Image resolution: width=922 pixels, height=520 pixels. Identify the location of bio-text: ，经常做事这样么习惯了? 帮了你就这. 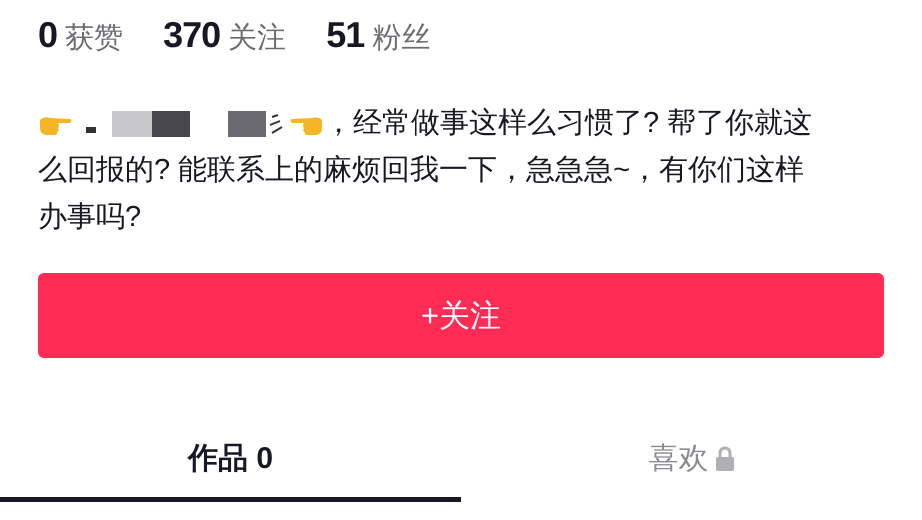
(568, 123).